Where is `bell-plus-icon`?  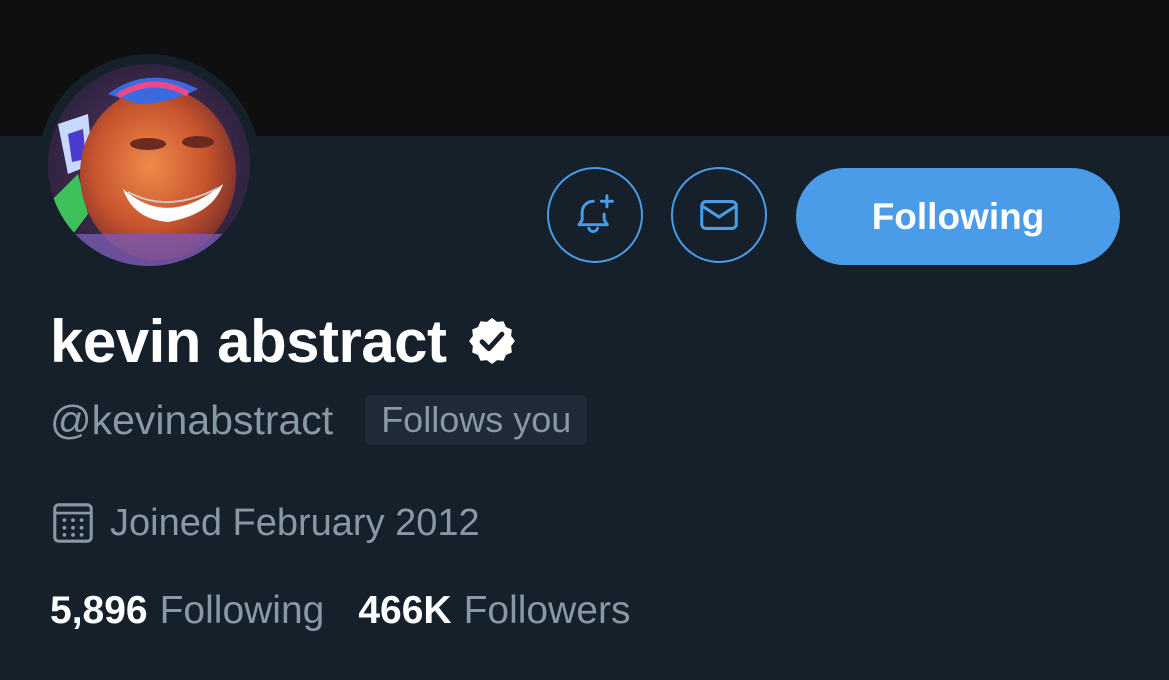 bell-plus-icon is located at coordinates (595, 213).